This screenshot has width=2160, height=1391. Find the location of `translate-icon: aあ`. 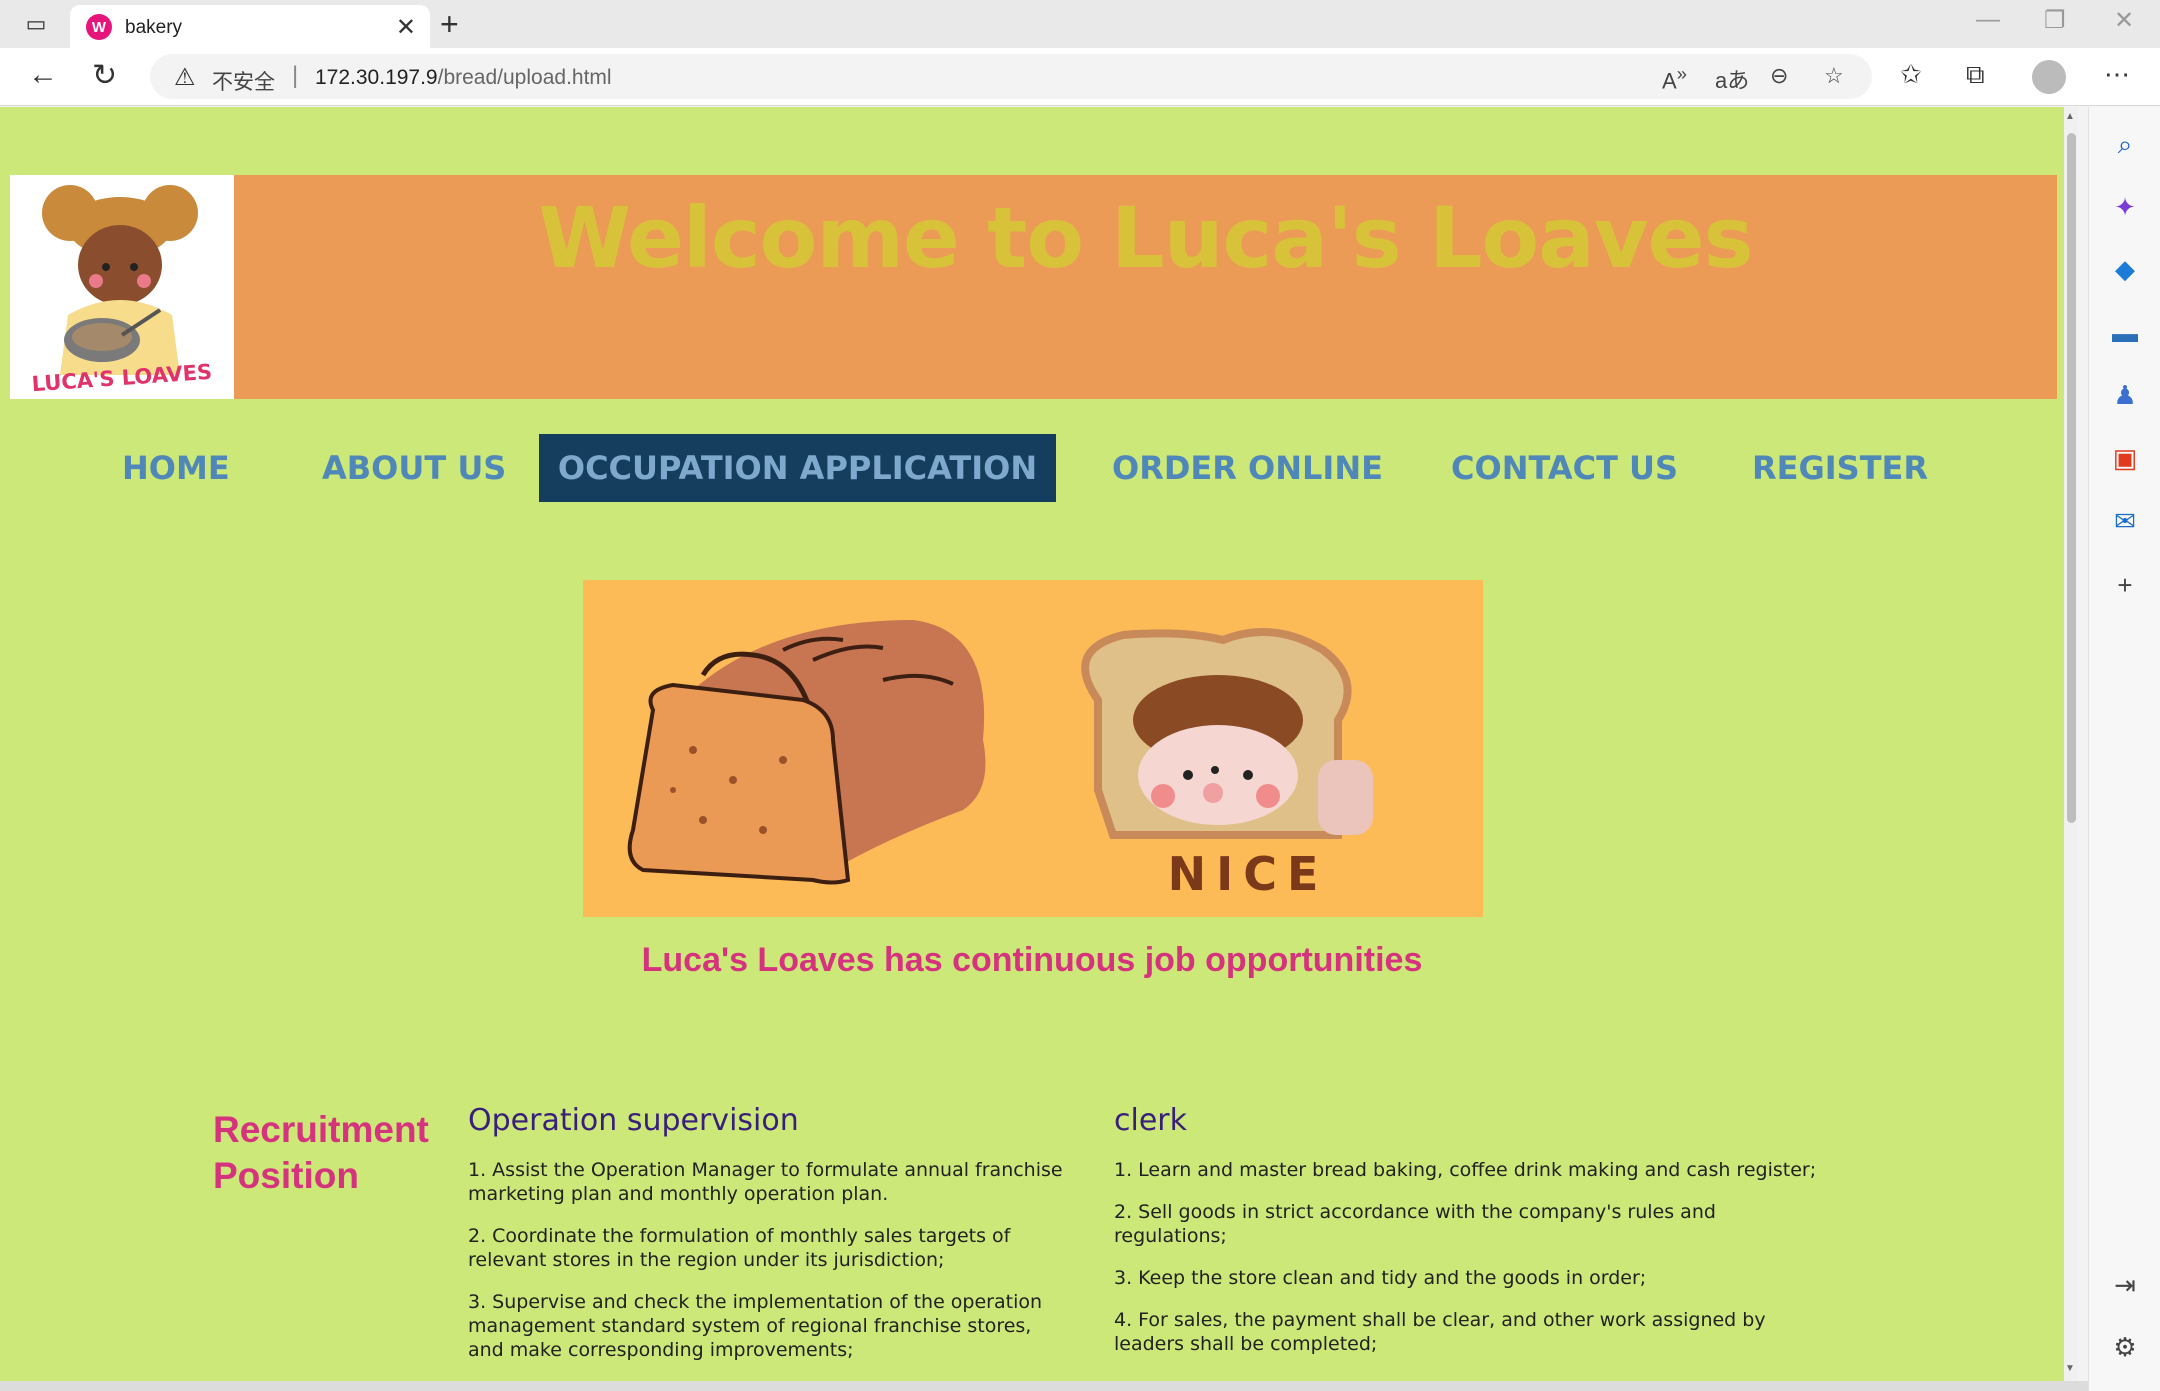

translate-icon: aあ is located at coordinates (1732, 79).